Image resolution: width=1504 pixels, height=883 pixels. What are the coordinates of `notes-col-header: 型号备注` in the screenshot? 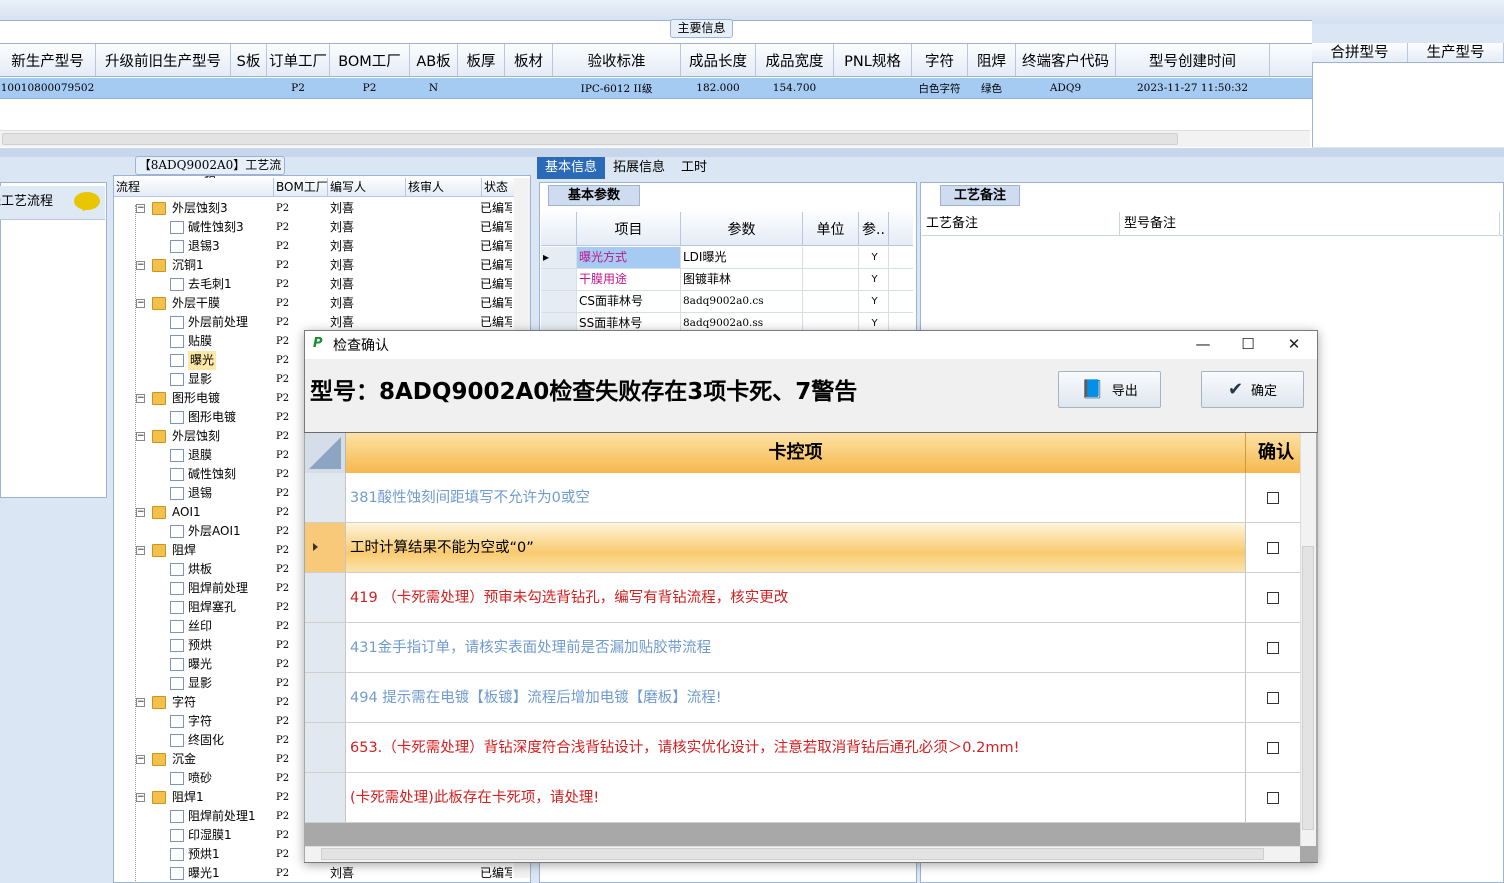 It's located at (1310, 223).